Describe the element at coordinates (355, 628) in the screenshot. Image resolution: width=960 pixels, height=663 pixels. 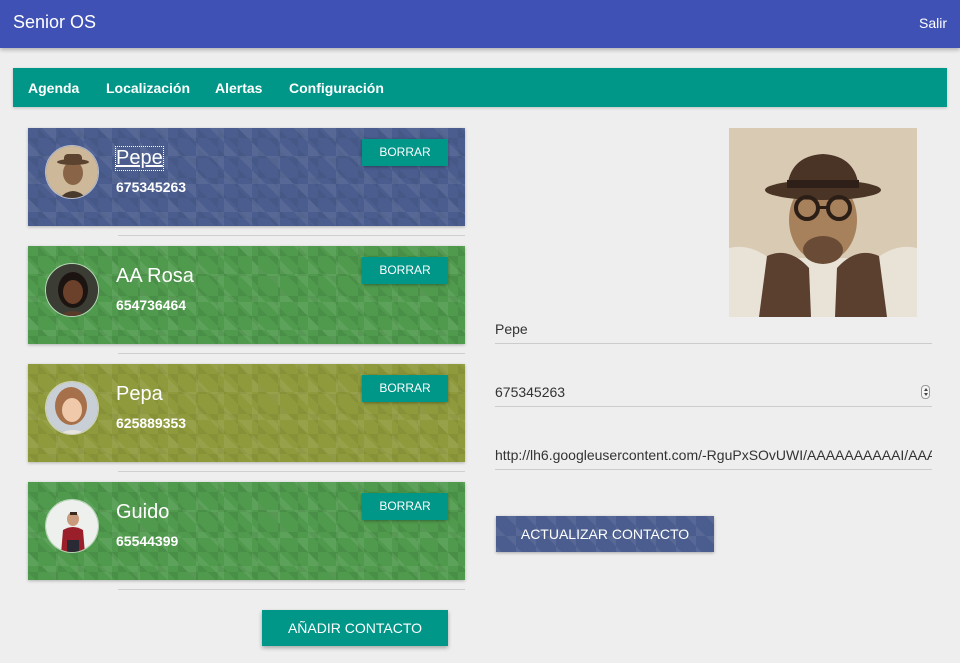
I see `add-contact-button: AÑADIR CONTACTO` at that location.